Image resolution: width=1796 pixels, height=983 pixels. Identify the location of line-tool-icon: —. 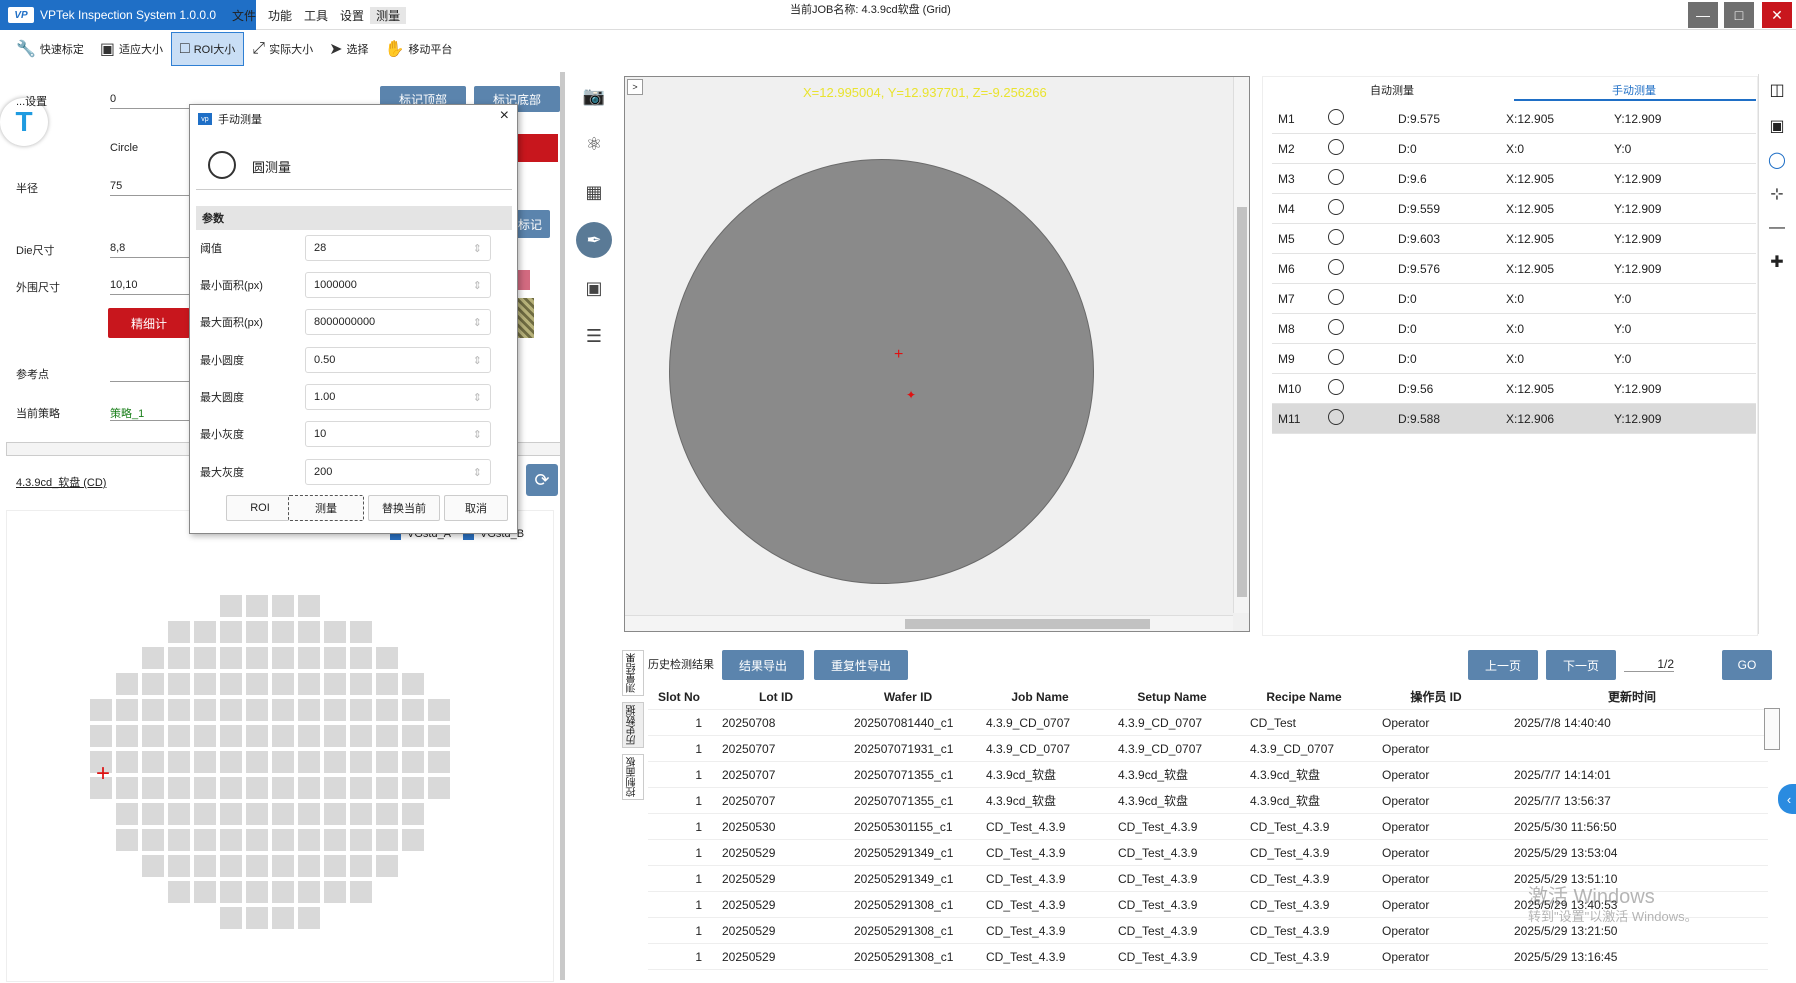
(1777, 228).